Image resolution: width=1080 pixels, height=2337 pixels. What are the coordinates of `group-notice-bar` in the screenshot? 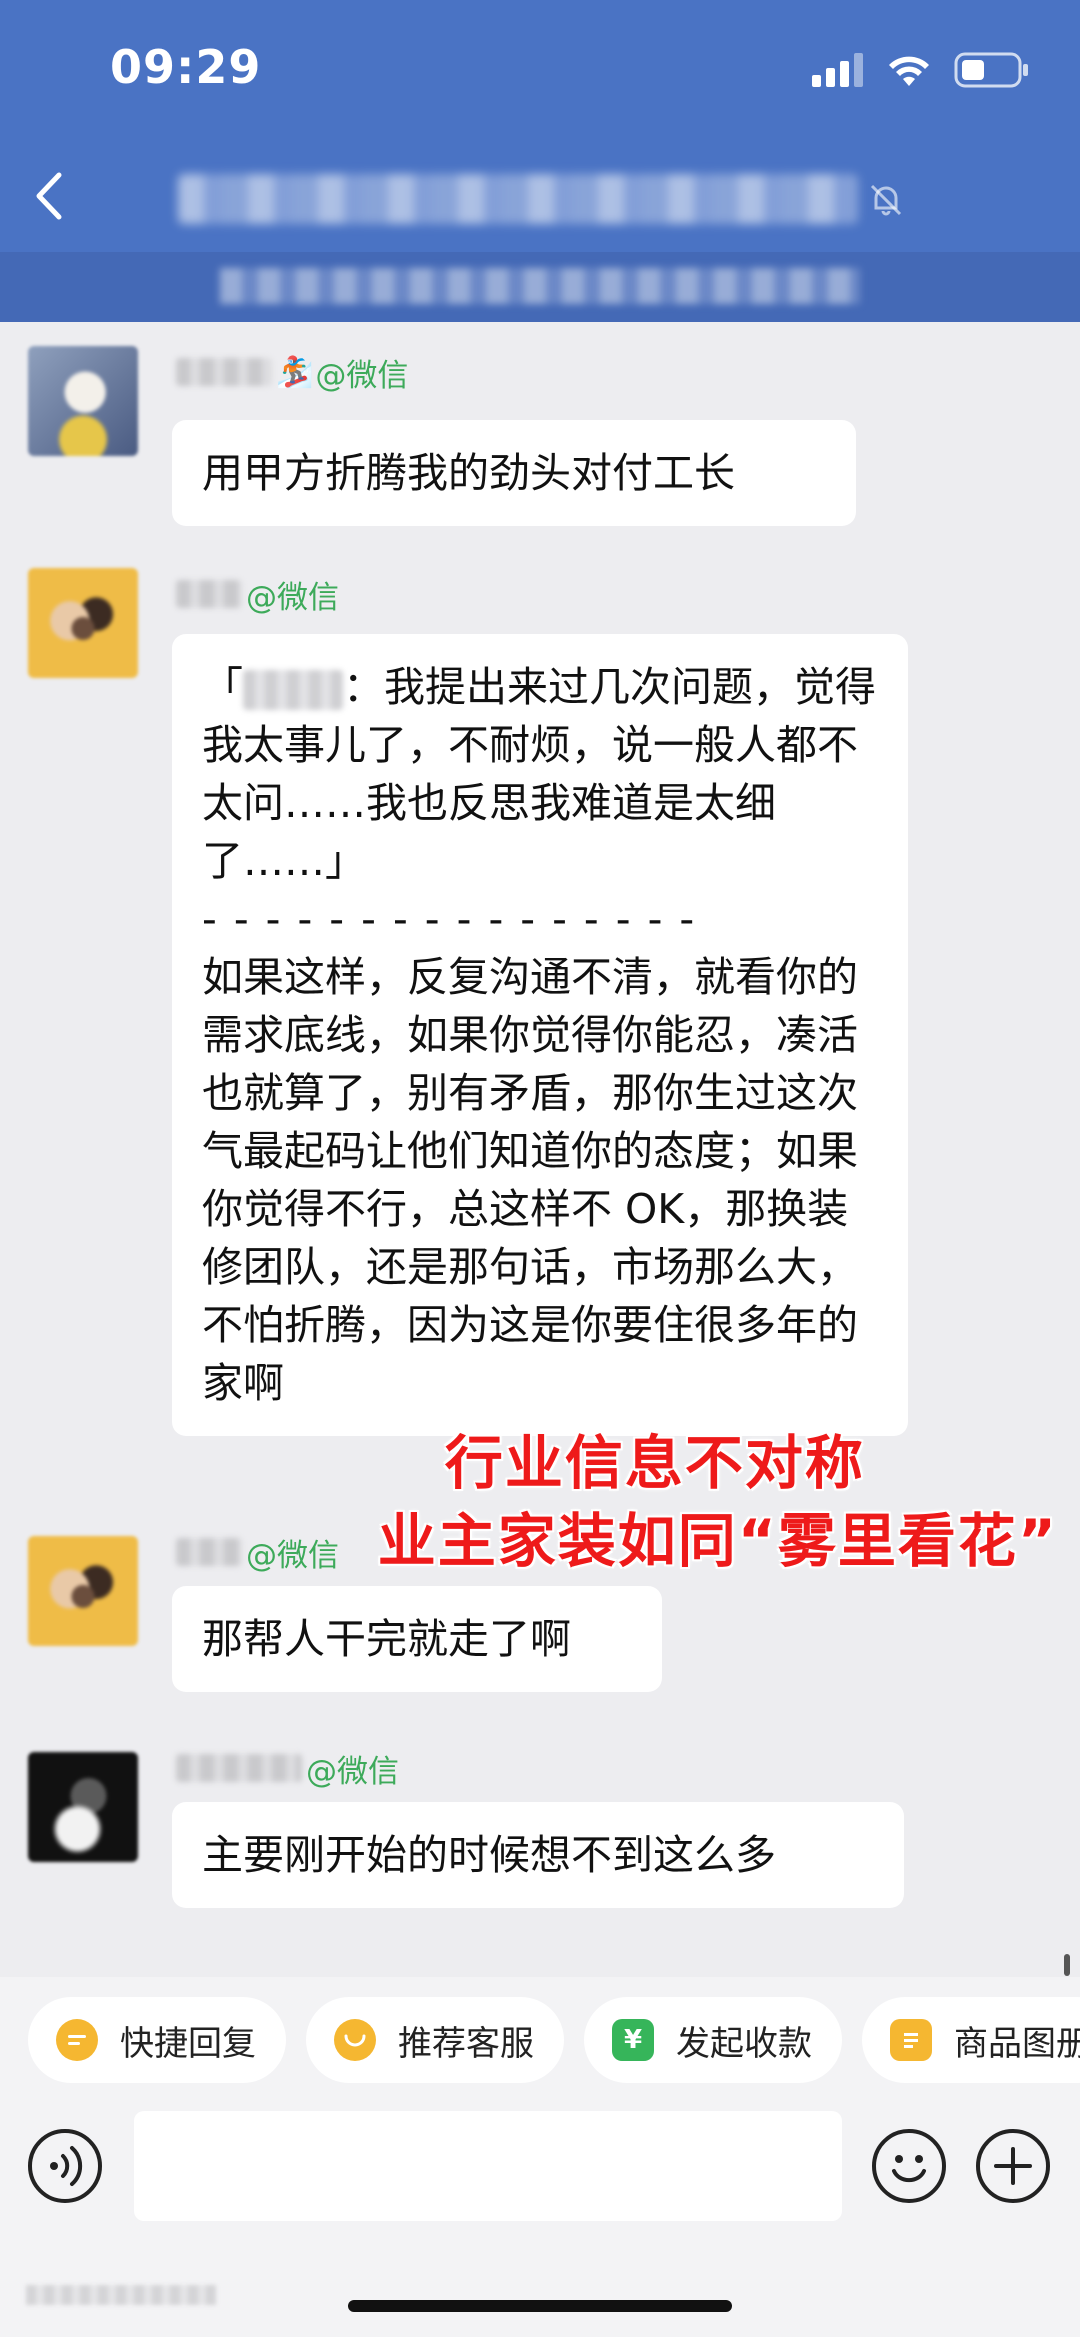 It's located at (540, 287).